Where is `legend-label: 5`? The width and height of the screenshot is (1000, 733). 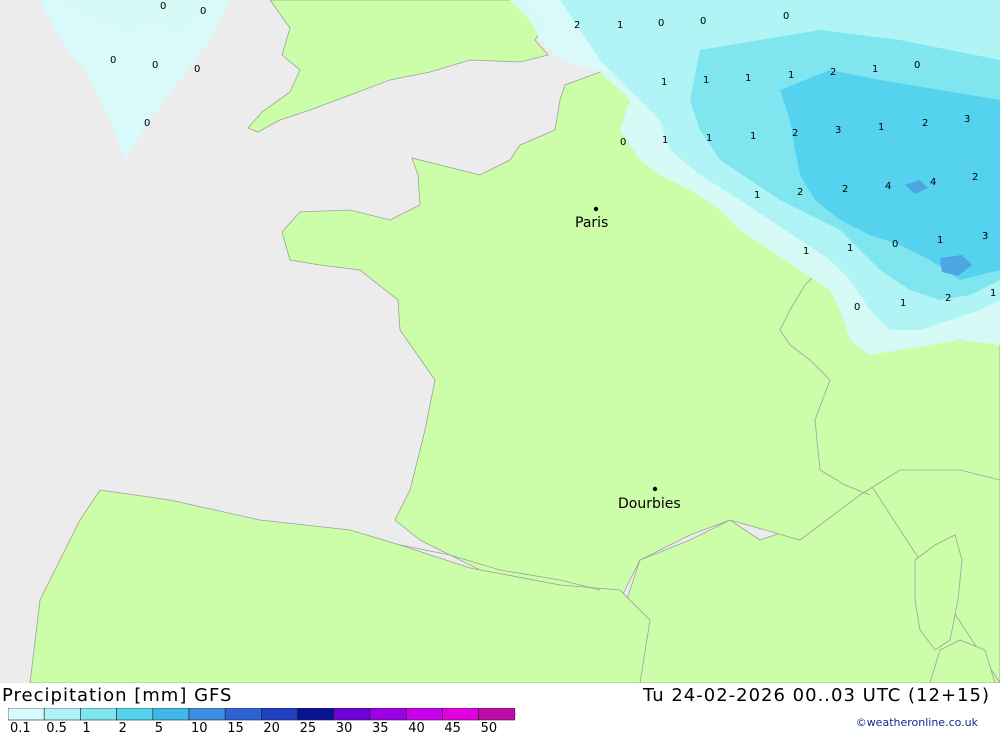 legend-label: 5 is located at coordinates (159, 727).